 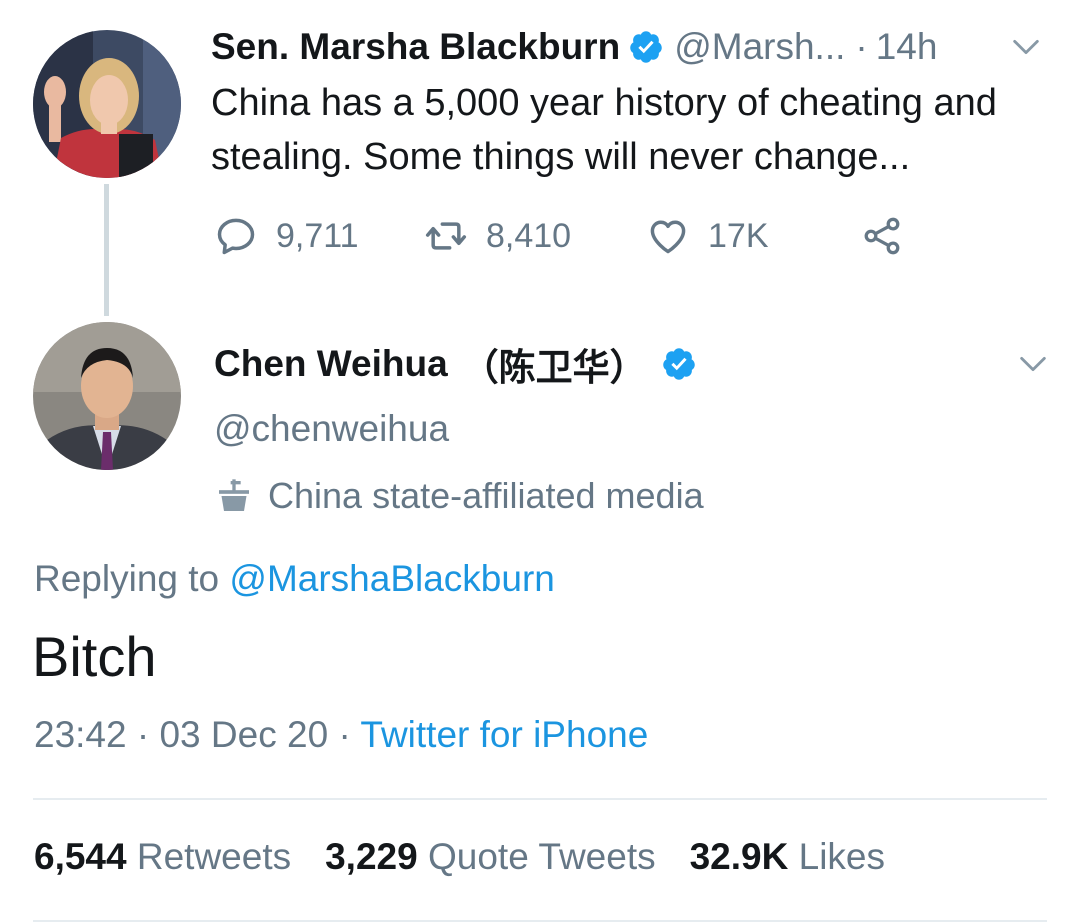 I want to click on tweet2-text: Bitch, so click(x=94, y=656).